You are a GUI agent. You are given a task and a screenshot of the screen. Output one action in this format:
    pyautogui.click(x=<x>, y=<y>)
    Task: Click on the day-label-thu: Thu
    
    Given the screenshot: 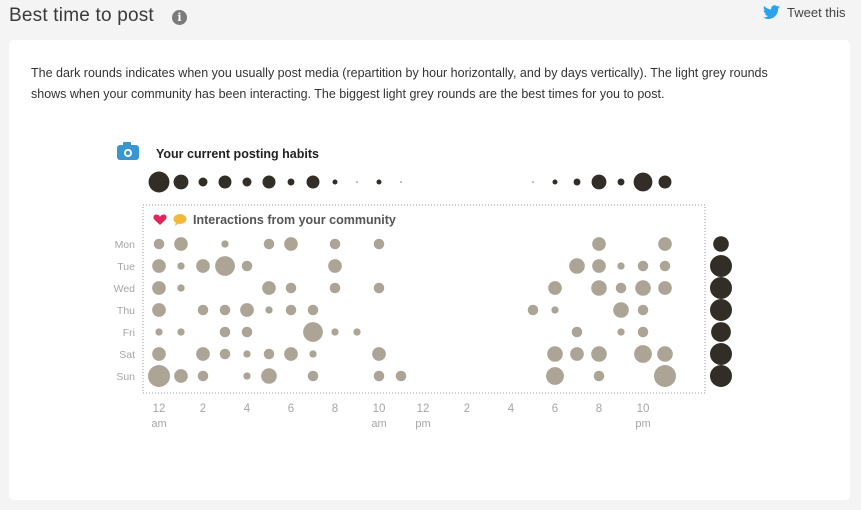 What is the action you would take?
    pyautogui.click(x=126, y=311)
    